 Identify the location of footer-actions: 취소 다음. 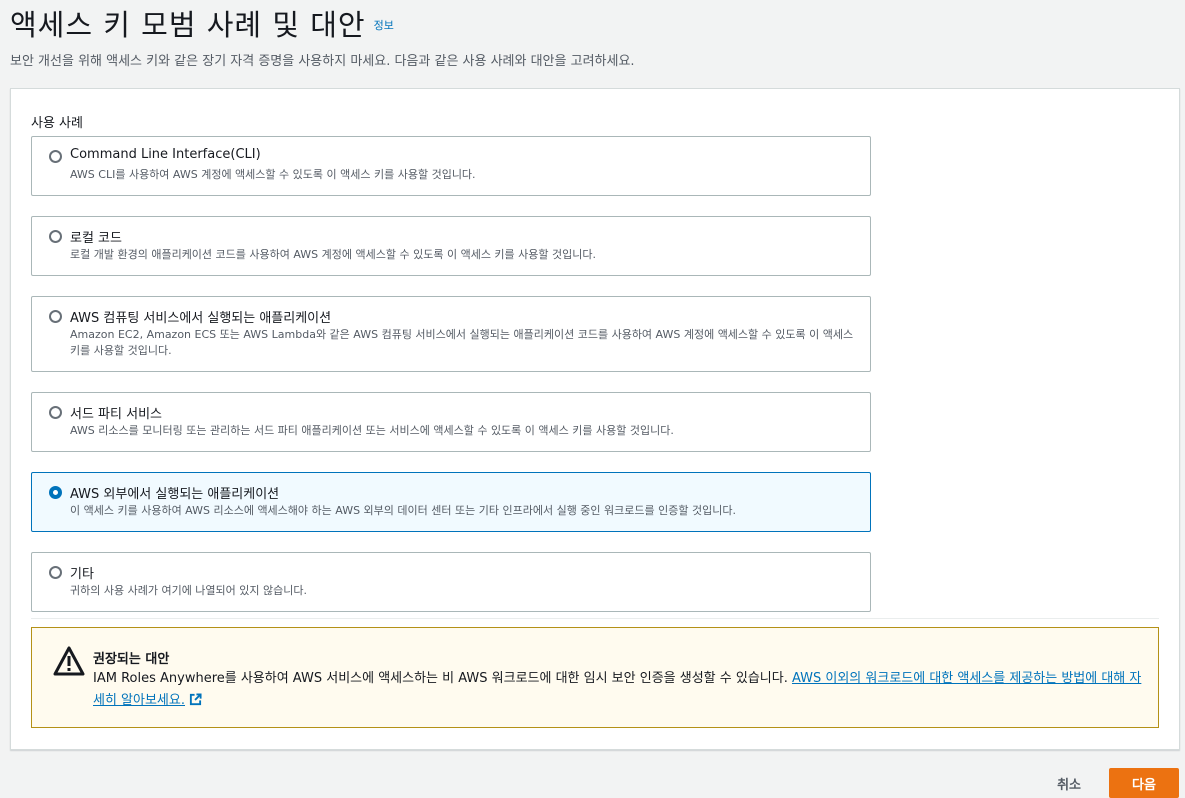
(1118, 783).